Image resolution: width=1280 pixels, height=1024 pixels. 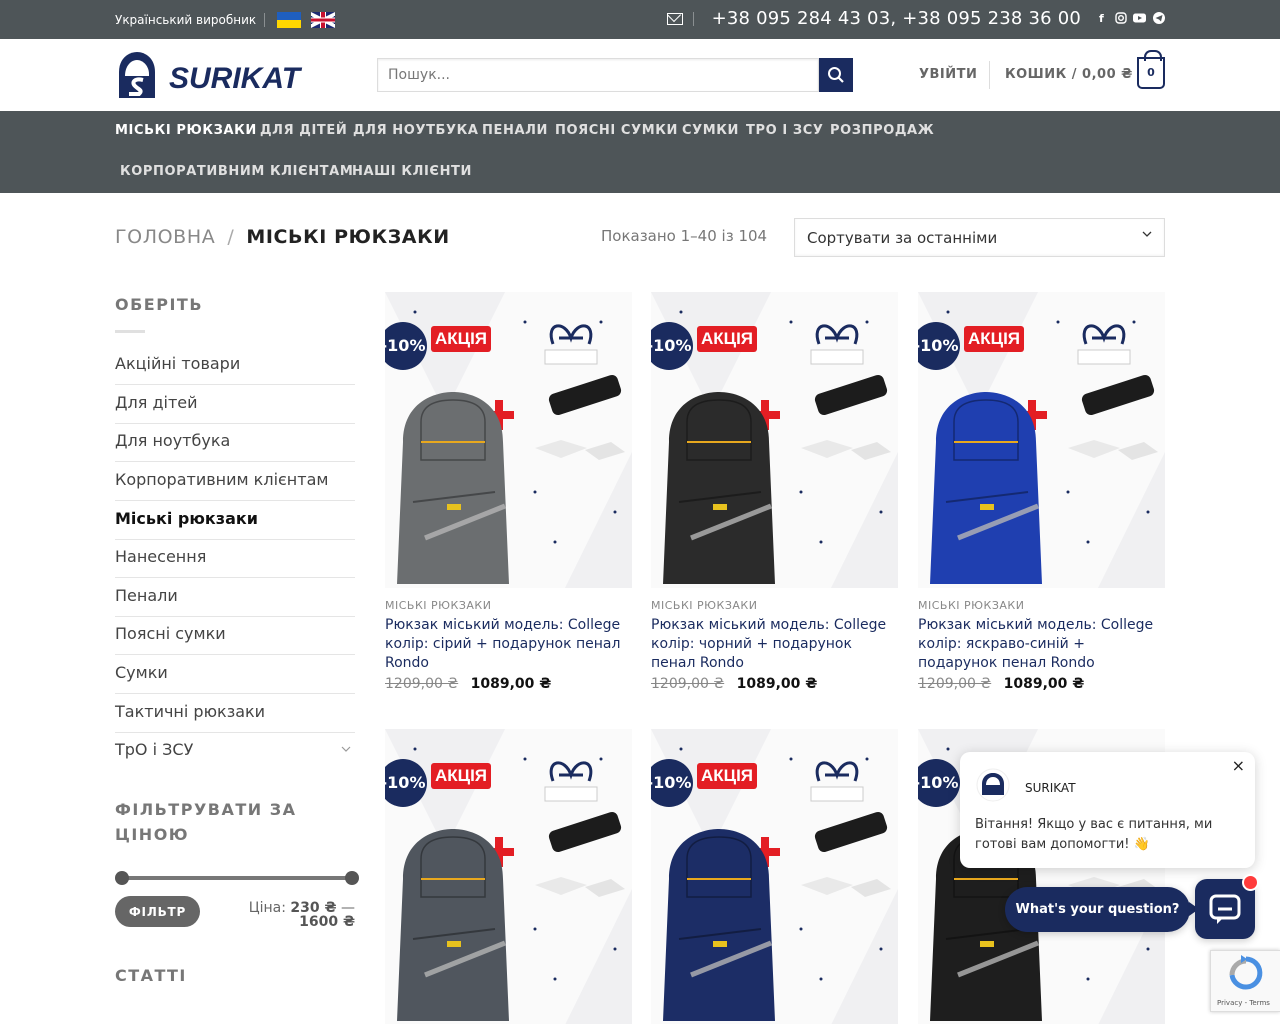 I want to click on sidebar-choose-title: ОБЕРІТЬ, so click(x=159, y=304).